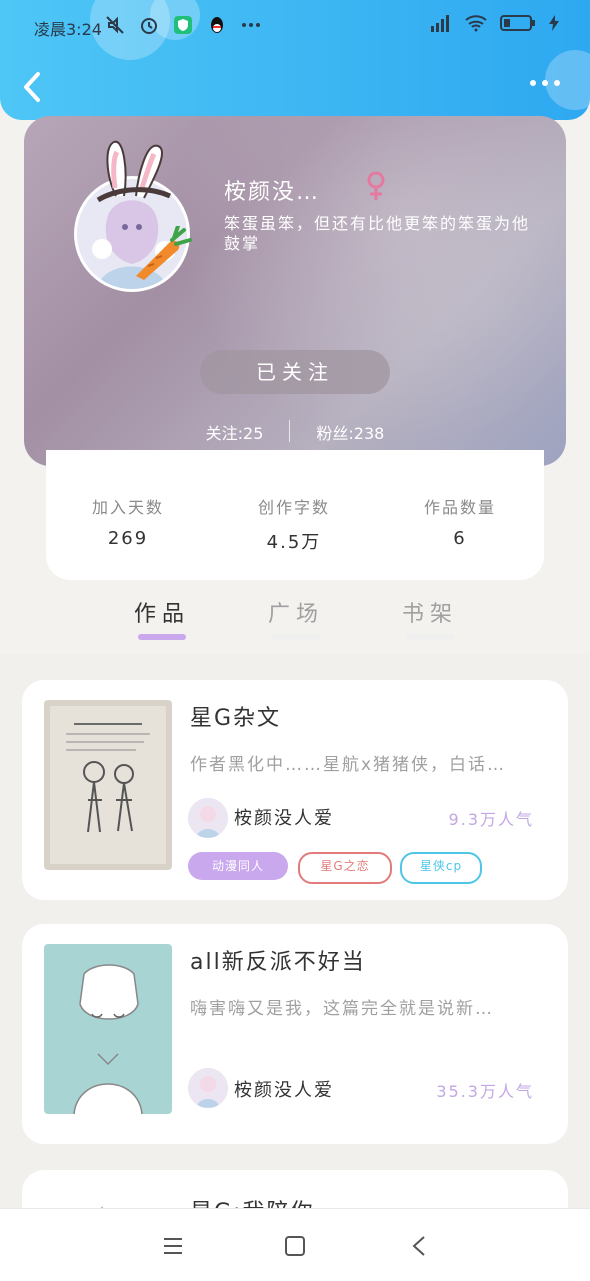 This screenshot has width=590, height=1281. What do you see at coordinates (68, 29) in the screenshot?
I see `status-time: 凌晨3:24` at bounding box center [68, 29].